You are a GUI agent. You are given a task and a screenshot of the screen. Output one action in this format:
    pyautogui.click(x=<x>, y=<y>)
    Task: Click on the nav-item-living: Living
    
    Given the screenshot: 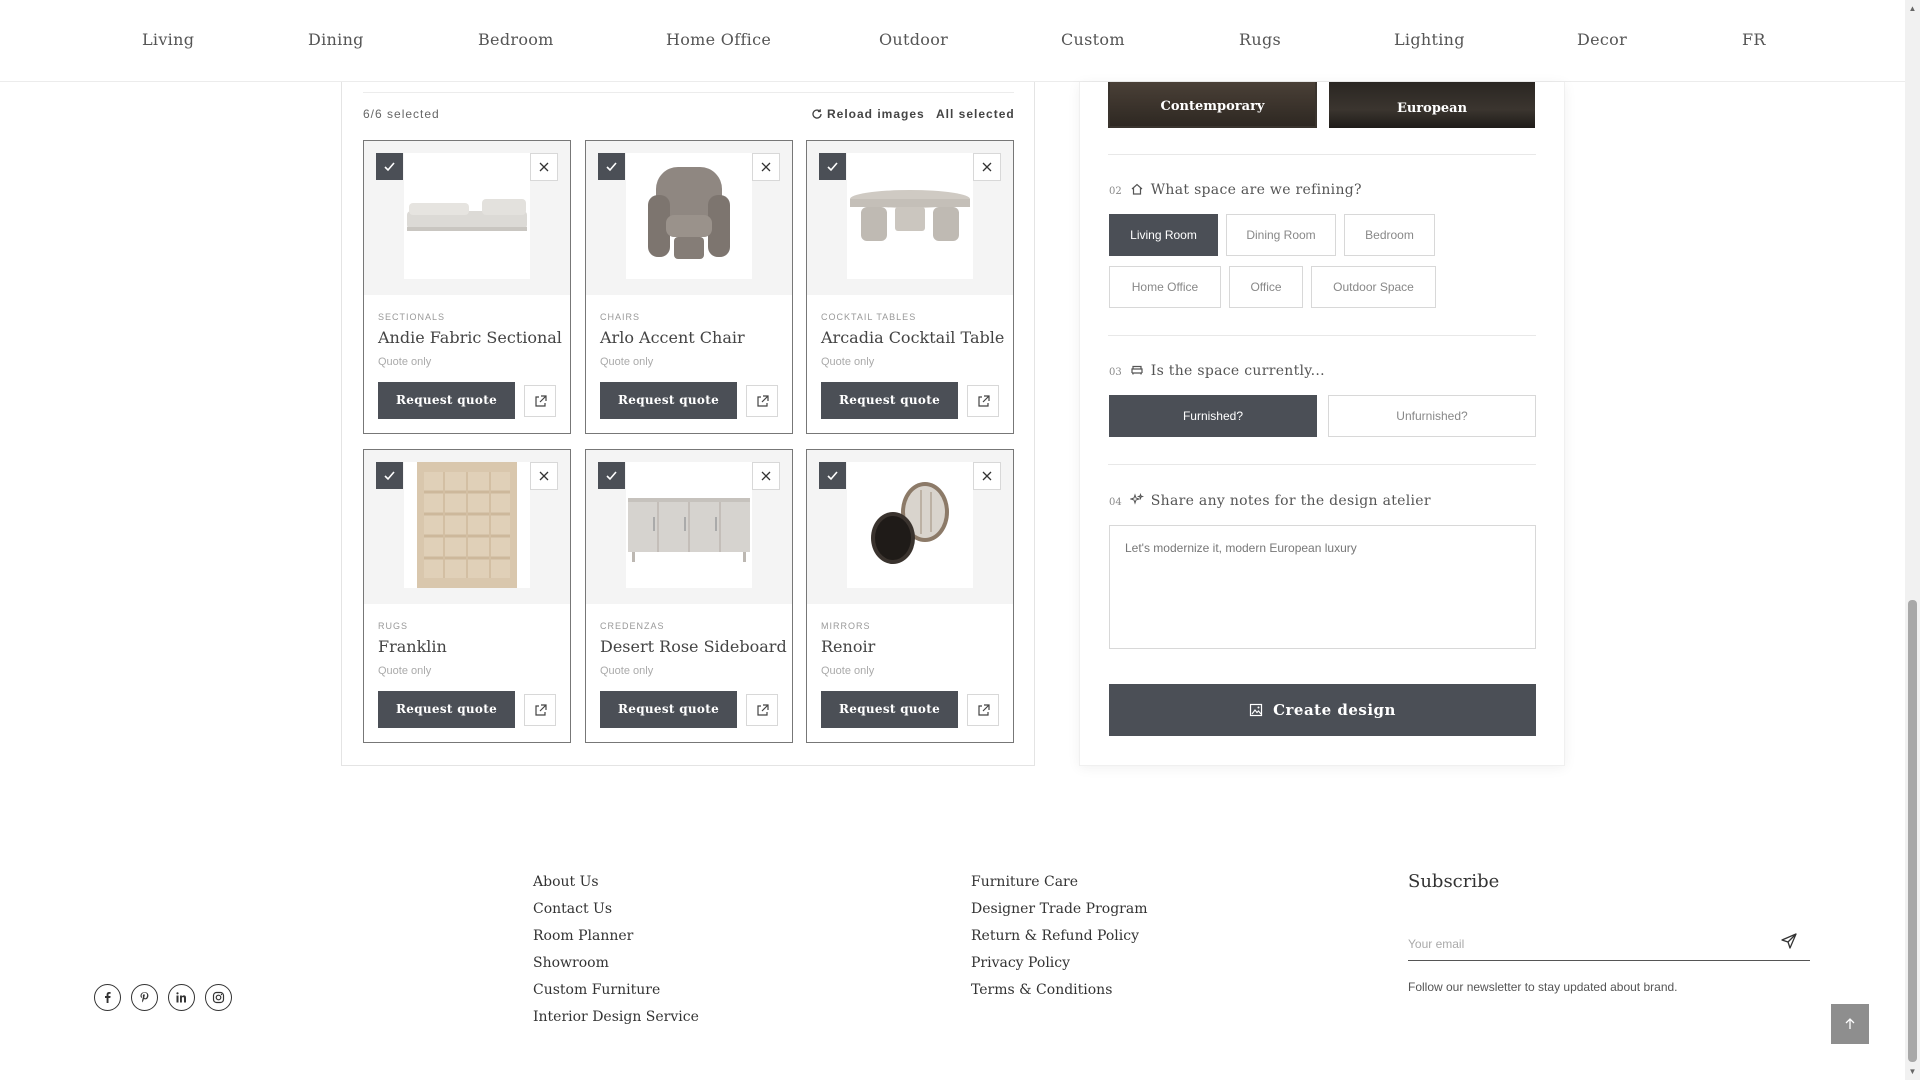 What is the action you would take?
    pyautogui.click(x=168, y=39)
    